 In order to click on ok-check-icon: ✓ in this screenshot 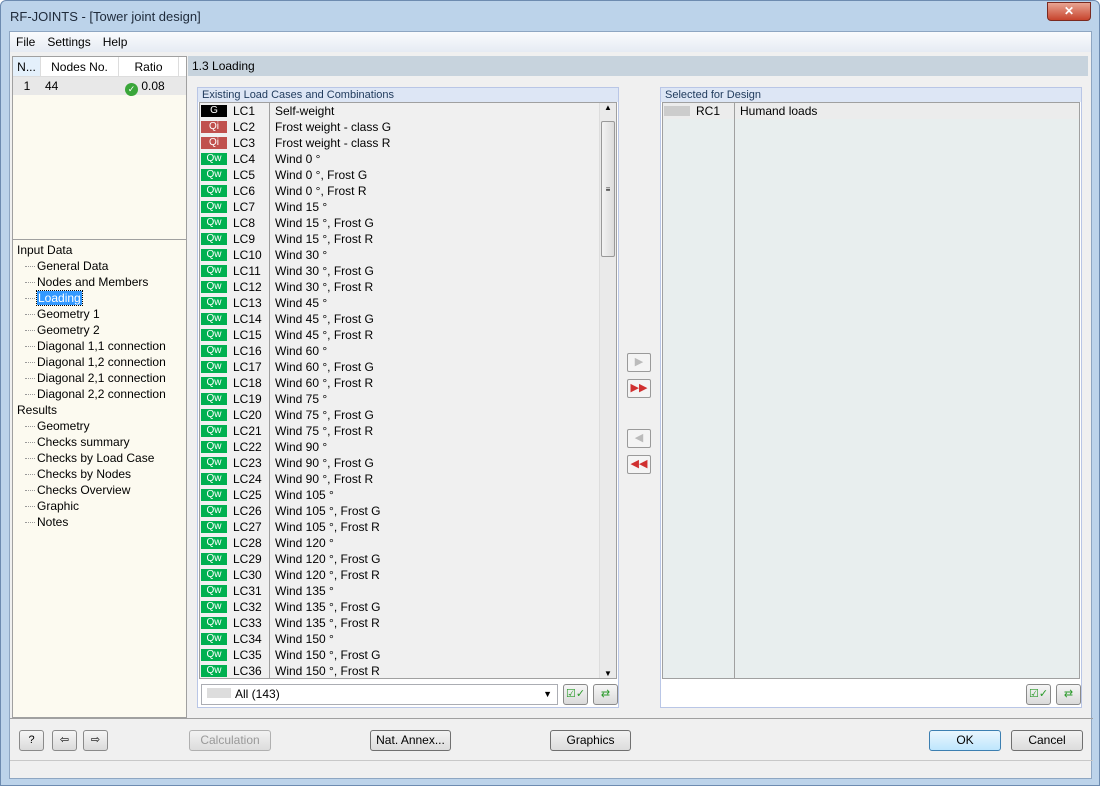, I will do `click(131, 89)`.